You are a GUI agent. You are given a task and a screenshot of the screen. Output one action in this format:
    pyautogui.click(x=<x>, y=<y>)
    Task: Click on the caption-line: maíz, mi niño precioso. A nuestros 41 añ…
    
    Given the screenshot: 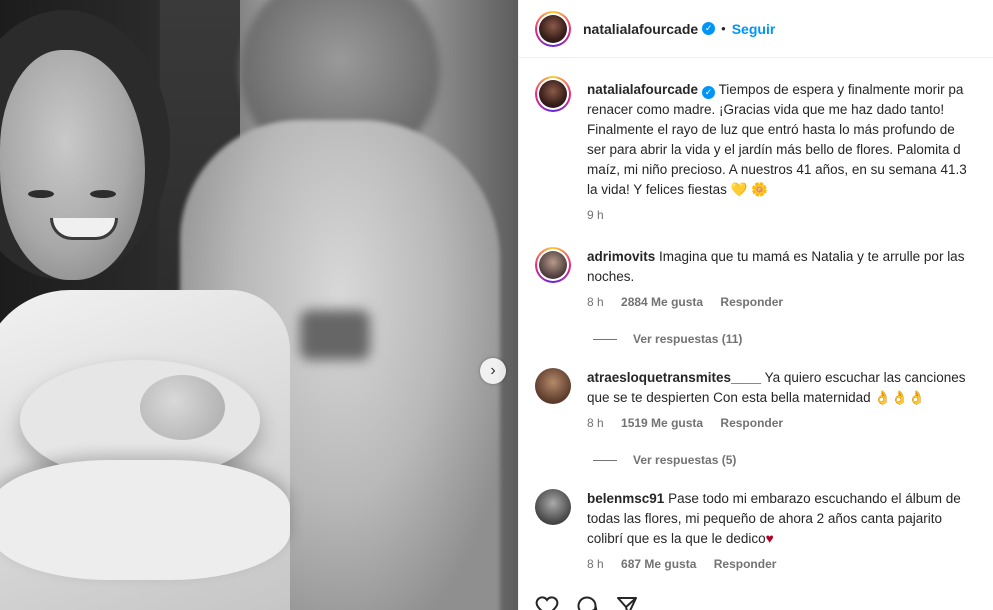 What is the action you would take?
    pyautogui.click(x=777, y=169)
    